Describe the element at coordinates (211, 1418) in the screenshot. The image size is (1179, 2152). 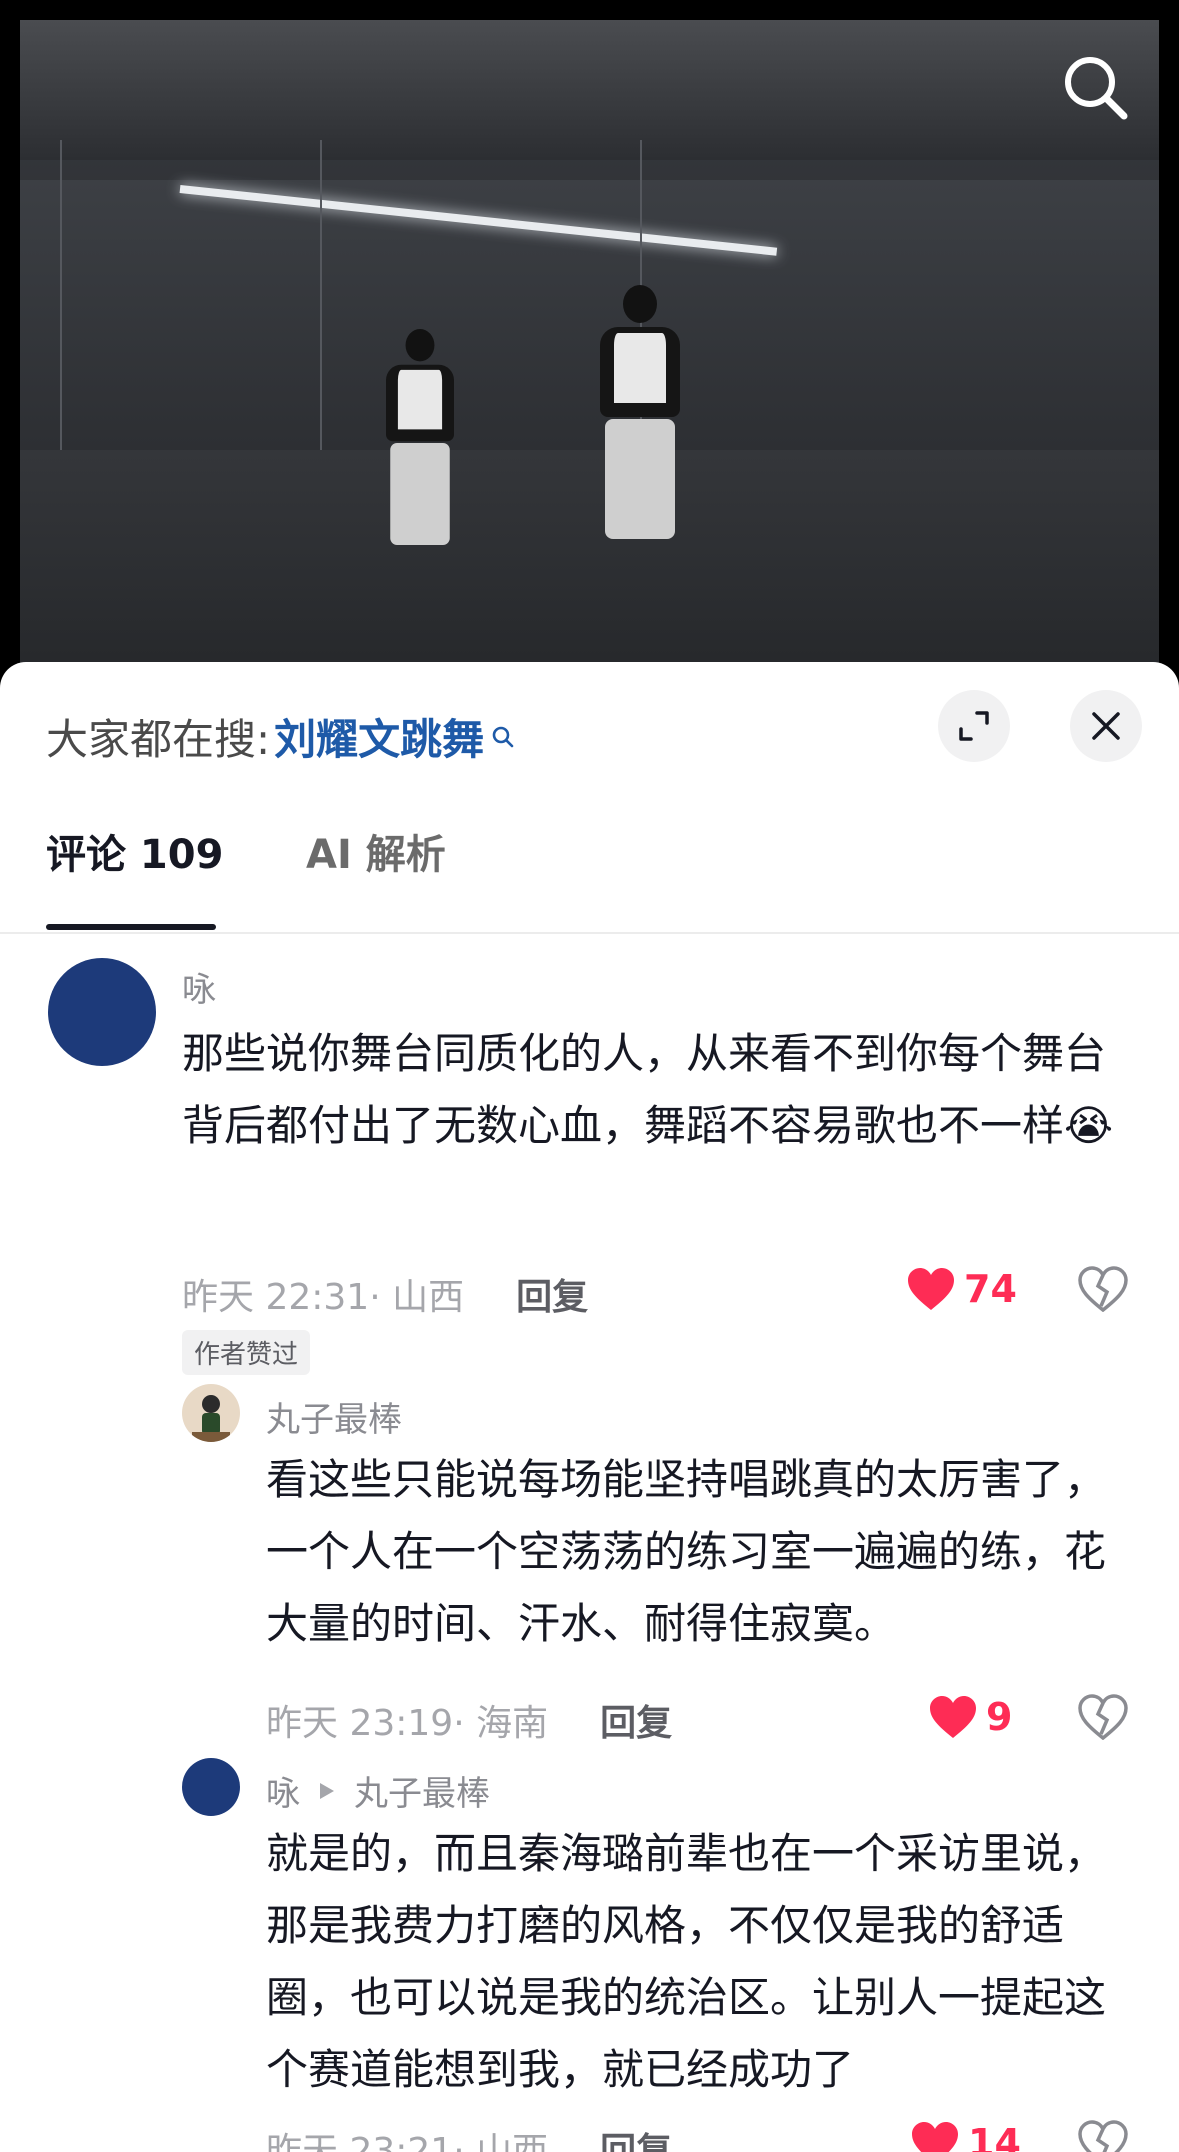
I see `avatar-figure` at that location.